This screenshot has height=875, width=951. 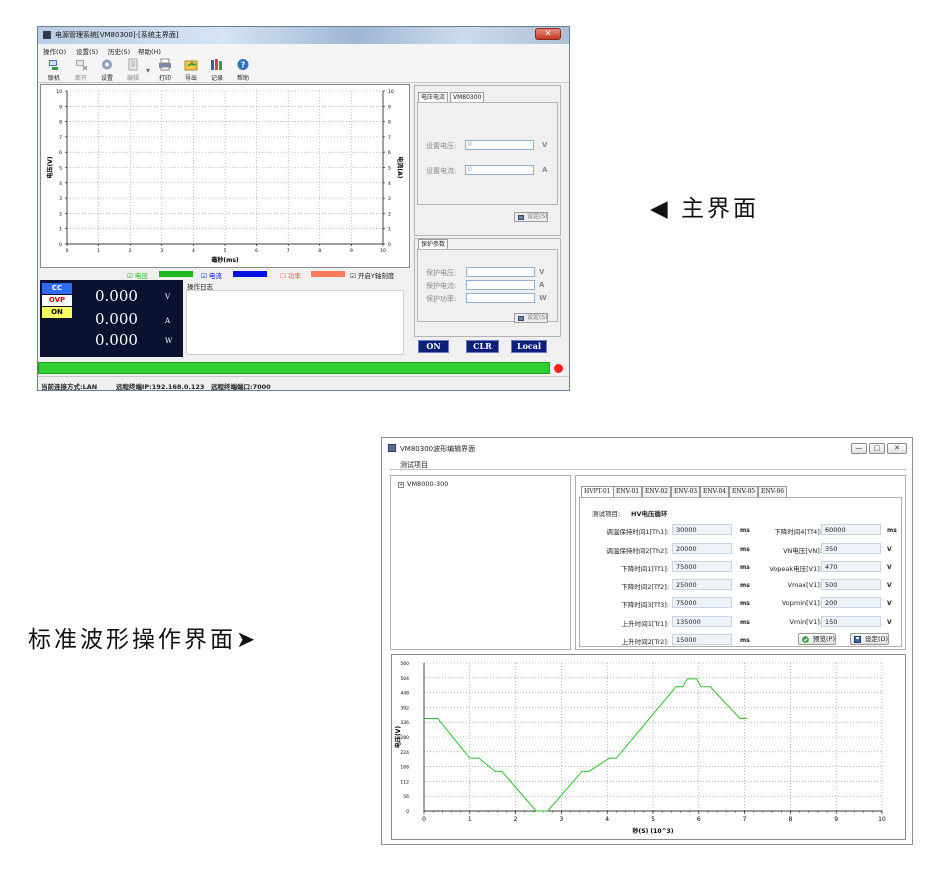 What do you see at coordinates (851, 602) in the screenshot?
I see `param-input: 200` at bounding box center [851, 602].